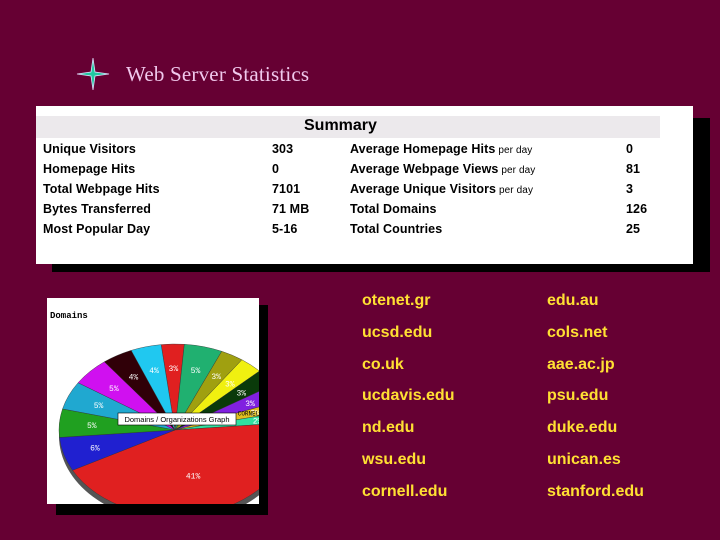 This screenshot has width=720, height=540. I want to click on summary-label: Average Webpage Views per day, so click(443, 169).